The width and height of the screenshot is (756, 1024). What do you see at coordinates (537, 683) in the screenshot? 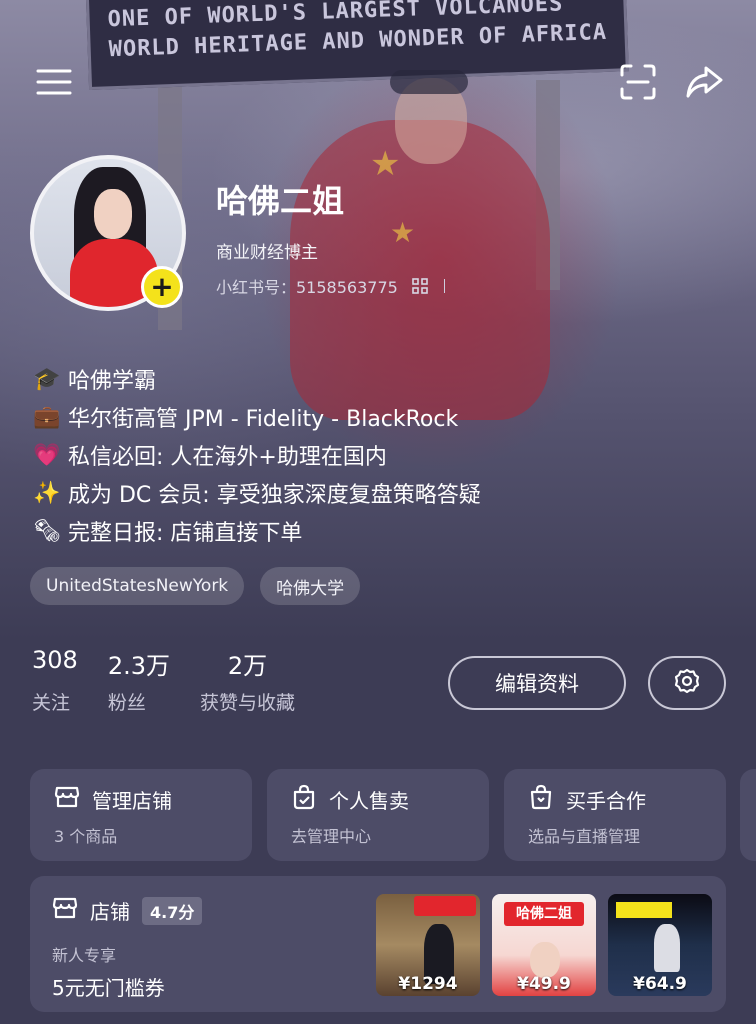
I see `edit-profile-button: 编辑资料` at bounding box center [537, 683].